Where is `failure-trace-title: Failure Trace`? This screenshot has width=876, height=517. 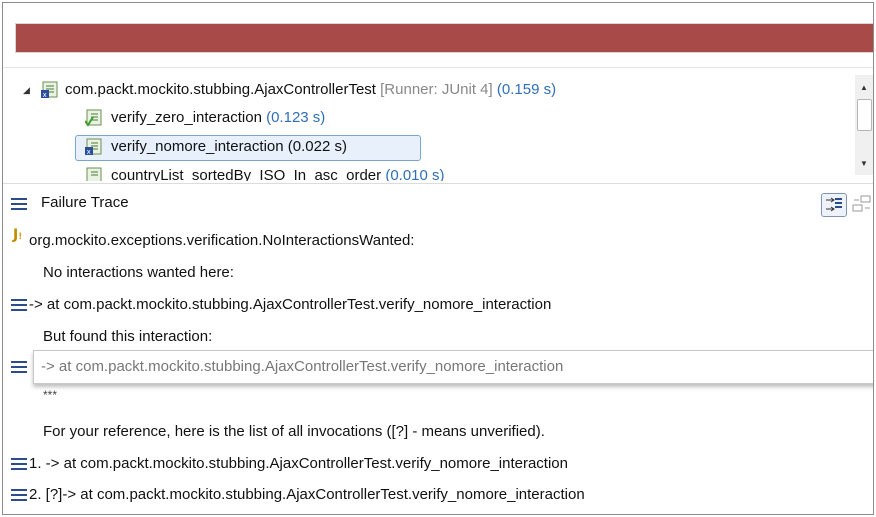 failure-trace-title: Failure Trace is located at coordinates (85, 202).